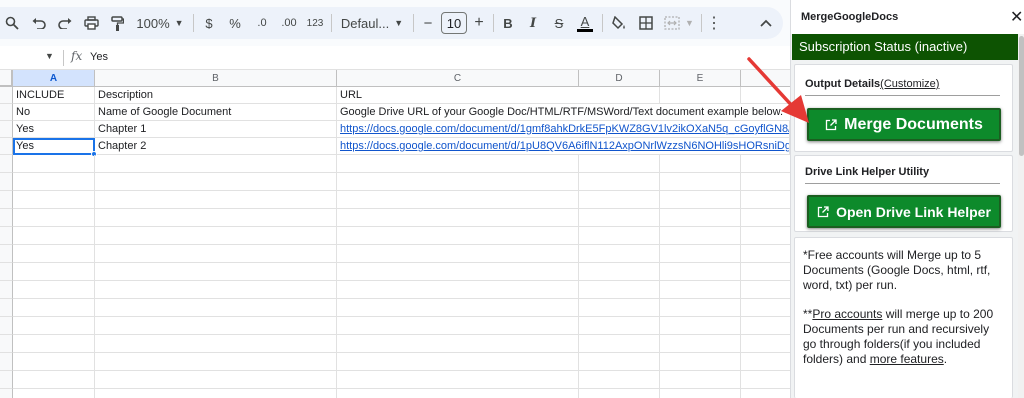 This screenshot has height=398, width=1024. Describe the element at coordinates (54, 129) in the screenshot. I see `cell-a3: Yes▼` at that location.